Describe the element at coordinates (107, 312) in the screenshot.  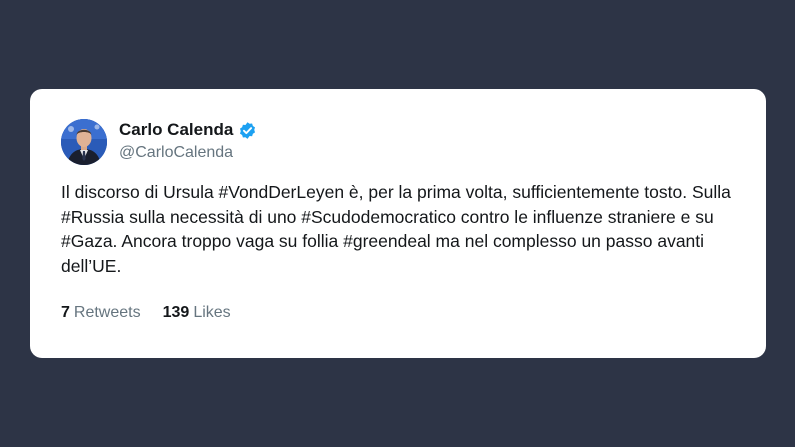
I see `retweets-label: Retweets` at that location.